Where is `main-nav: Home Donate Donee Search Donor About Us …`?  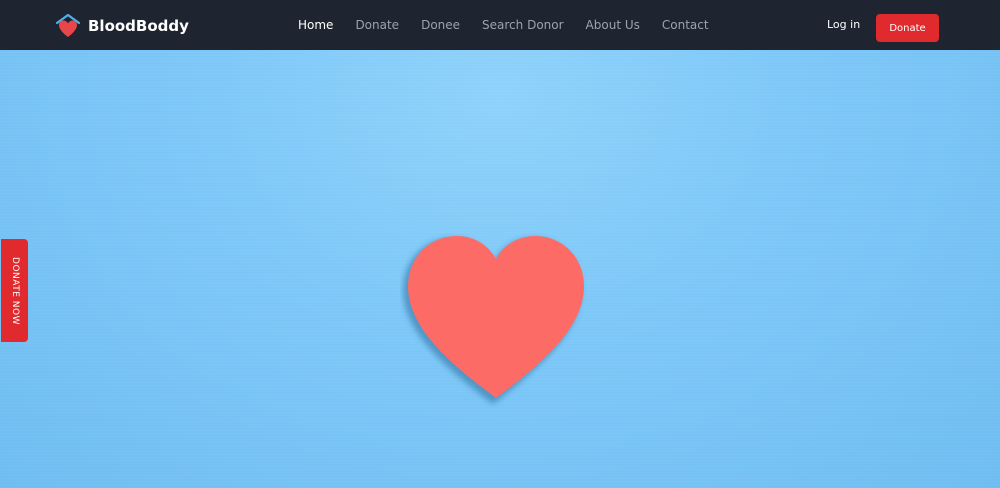
main-nav: Home Donate Donee Search Donor About Us … is located at coordinates (514, 25).